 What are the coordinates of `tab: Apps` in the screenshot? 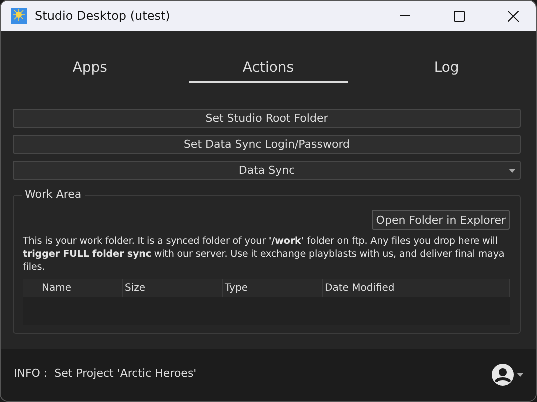 It's located at (90, 65).